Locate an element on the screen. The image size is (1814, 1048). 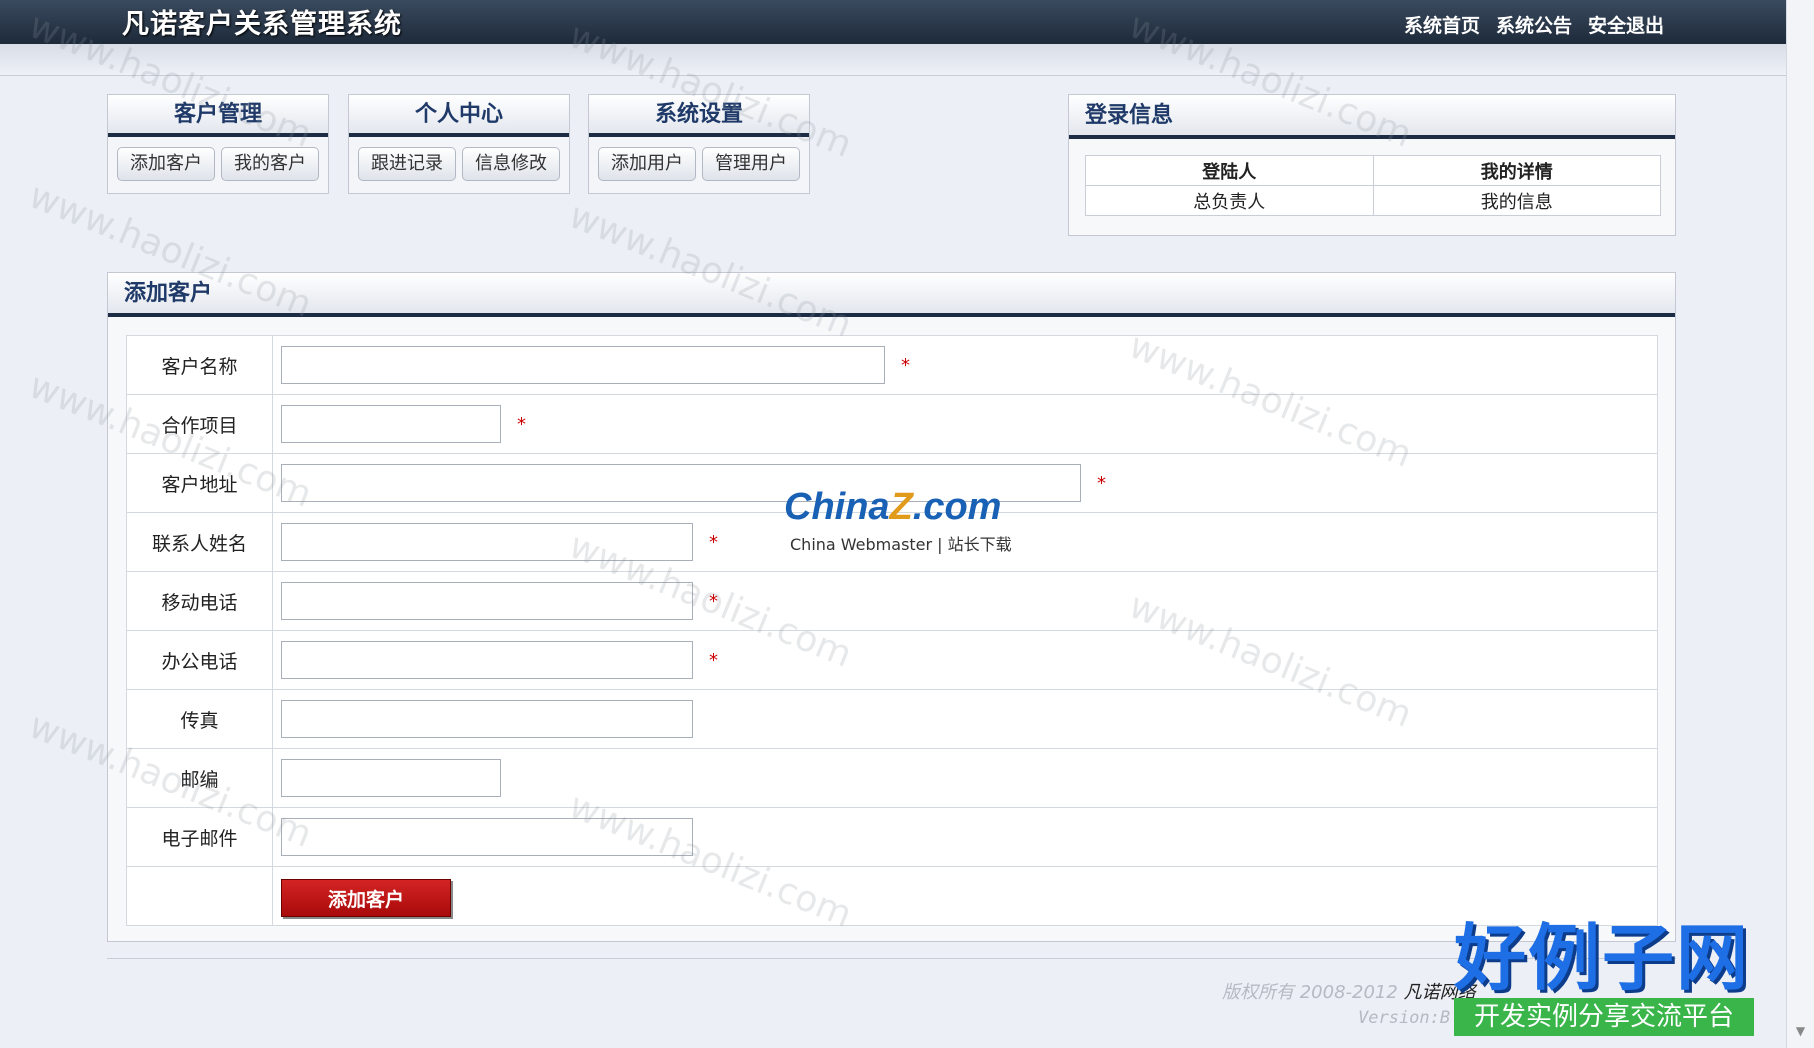
scroll-down-arrow-icon: ▼ is located at coordinates (1800, 1031).